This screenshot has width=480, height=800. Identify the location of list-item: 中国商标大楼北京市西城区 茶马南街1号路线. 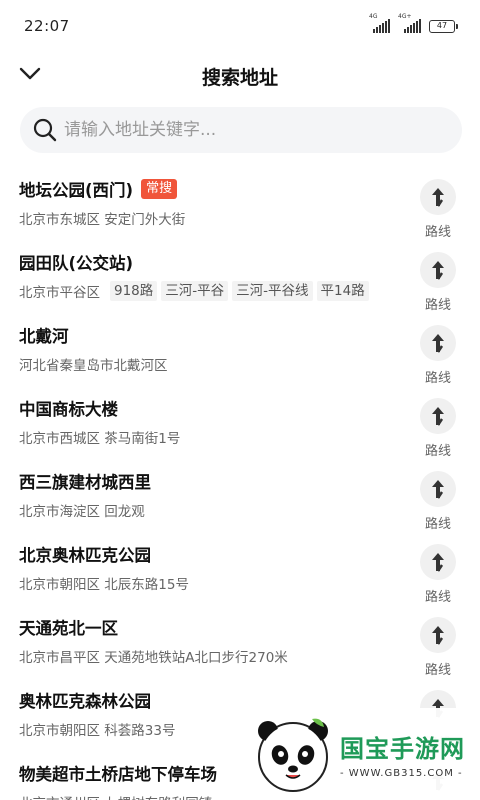
(240, 425).